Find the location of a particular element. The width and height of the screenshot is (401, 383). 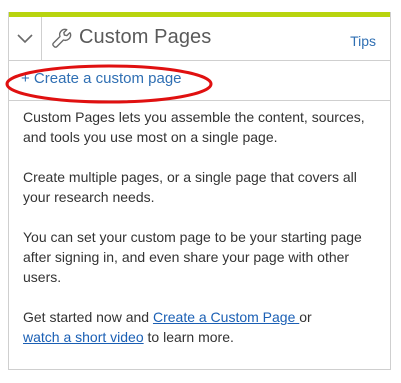

create-page-row: + Create a custom page is located at coordinates (199, 81).